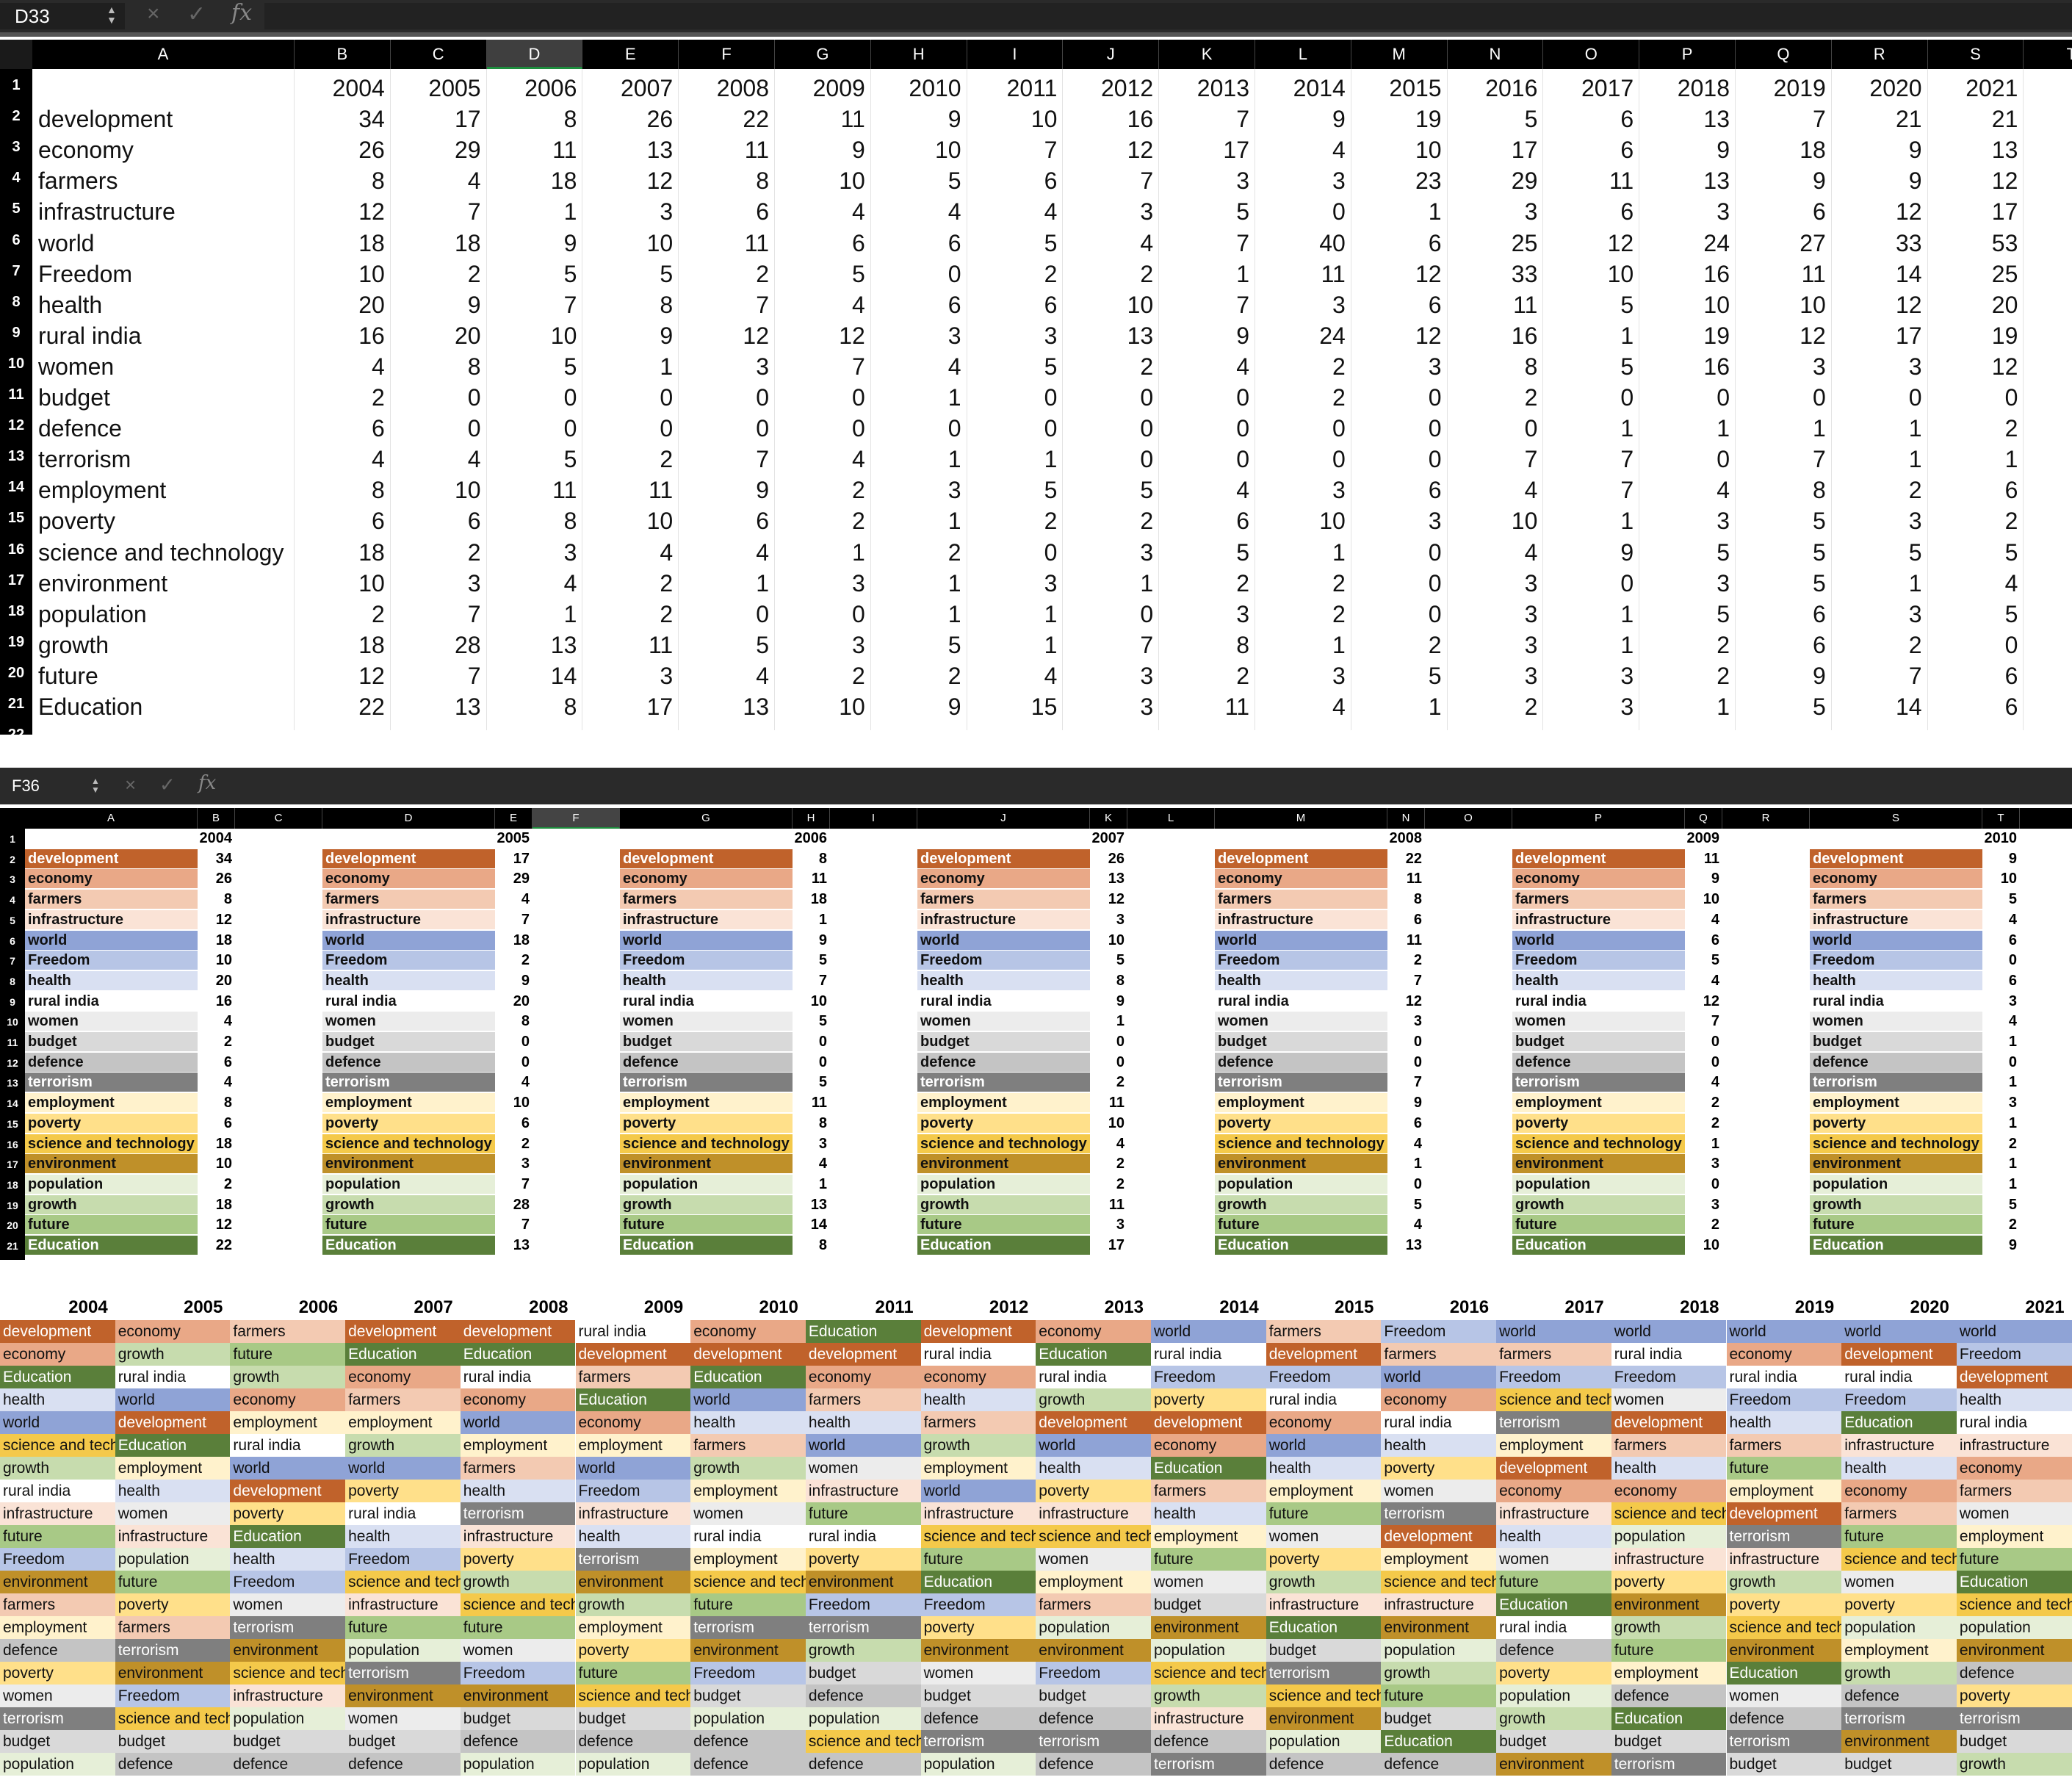 The height and width of the screenshot is (1780, 2072). I want to click on topic-cell: employment, so click(408, 1103).